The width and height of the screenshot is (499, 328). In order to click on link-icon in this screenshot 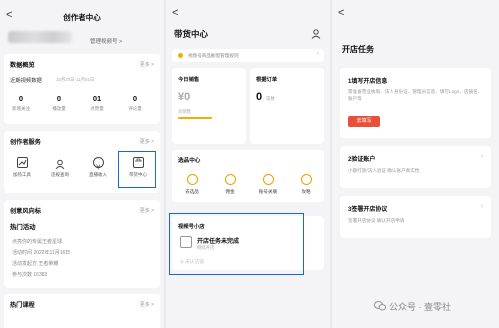, I will do `click(268, 179)`.